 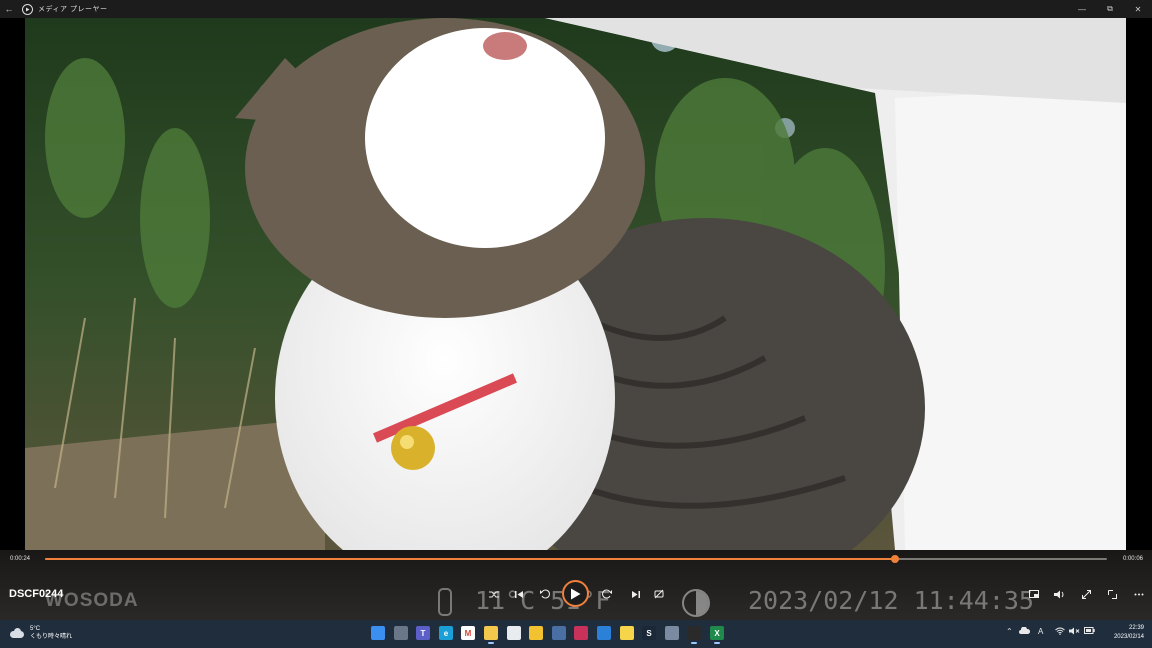 I want to click on ime-icon: A, so click(x=1040, y=631).